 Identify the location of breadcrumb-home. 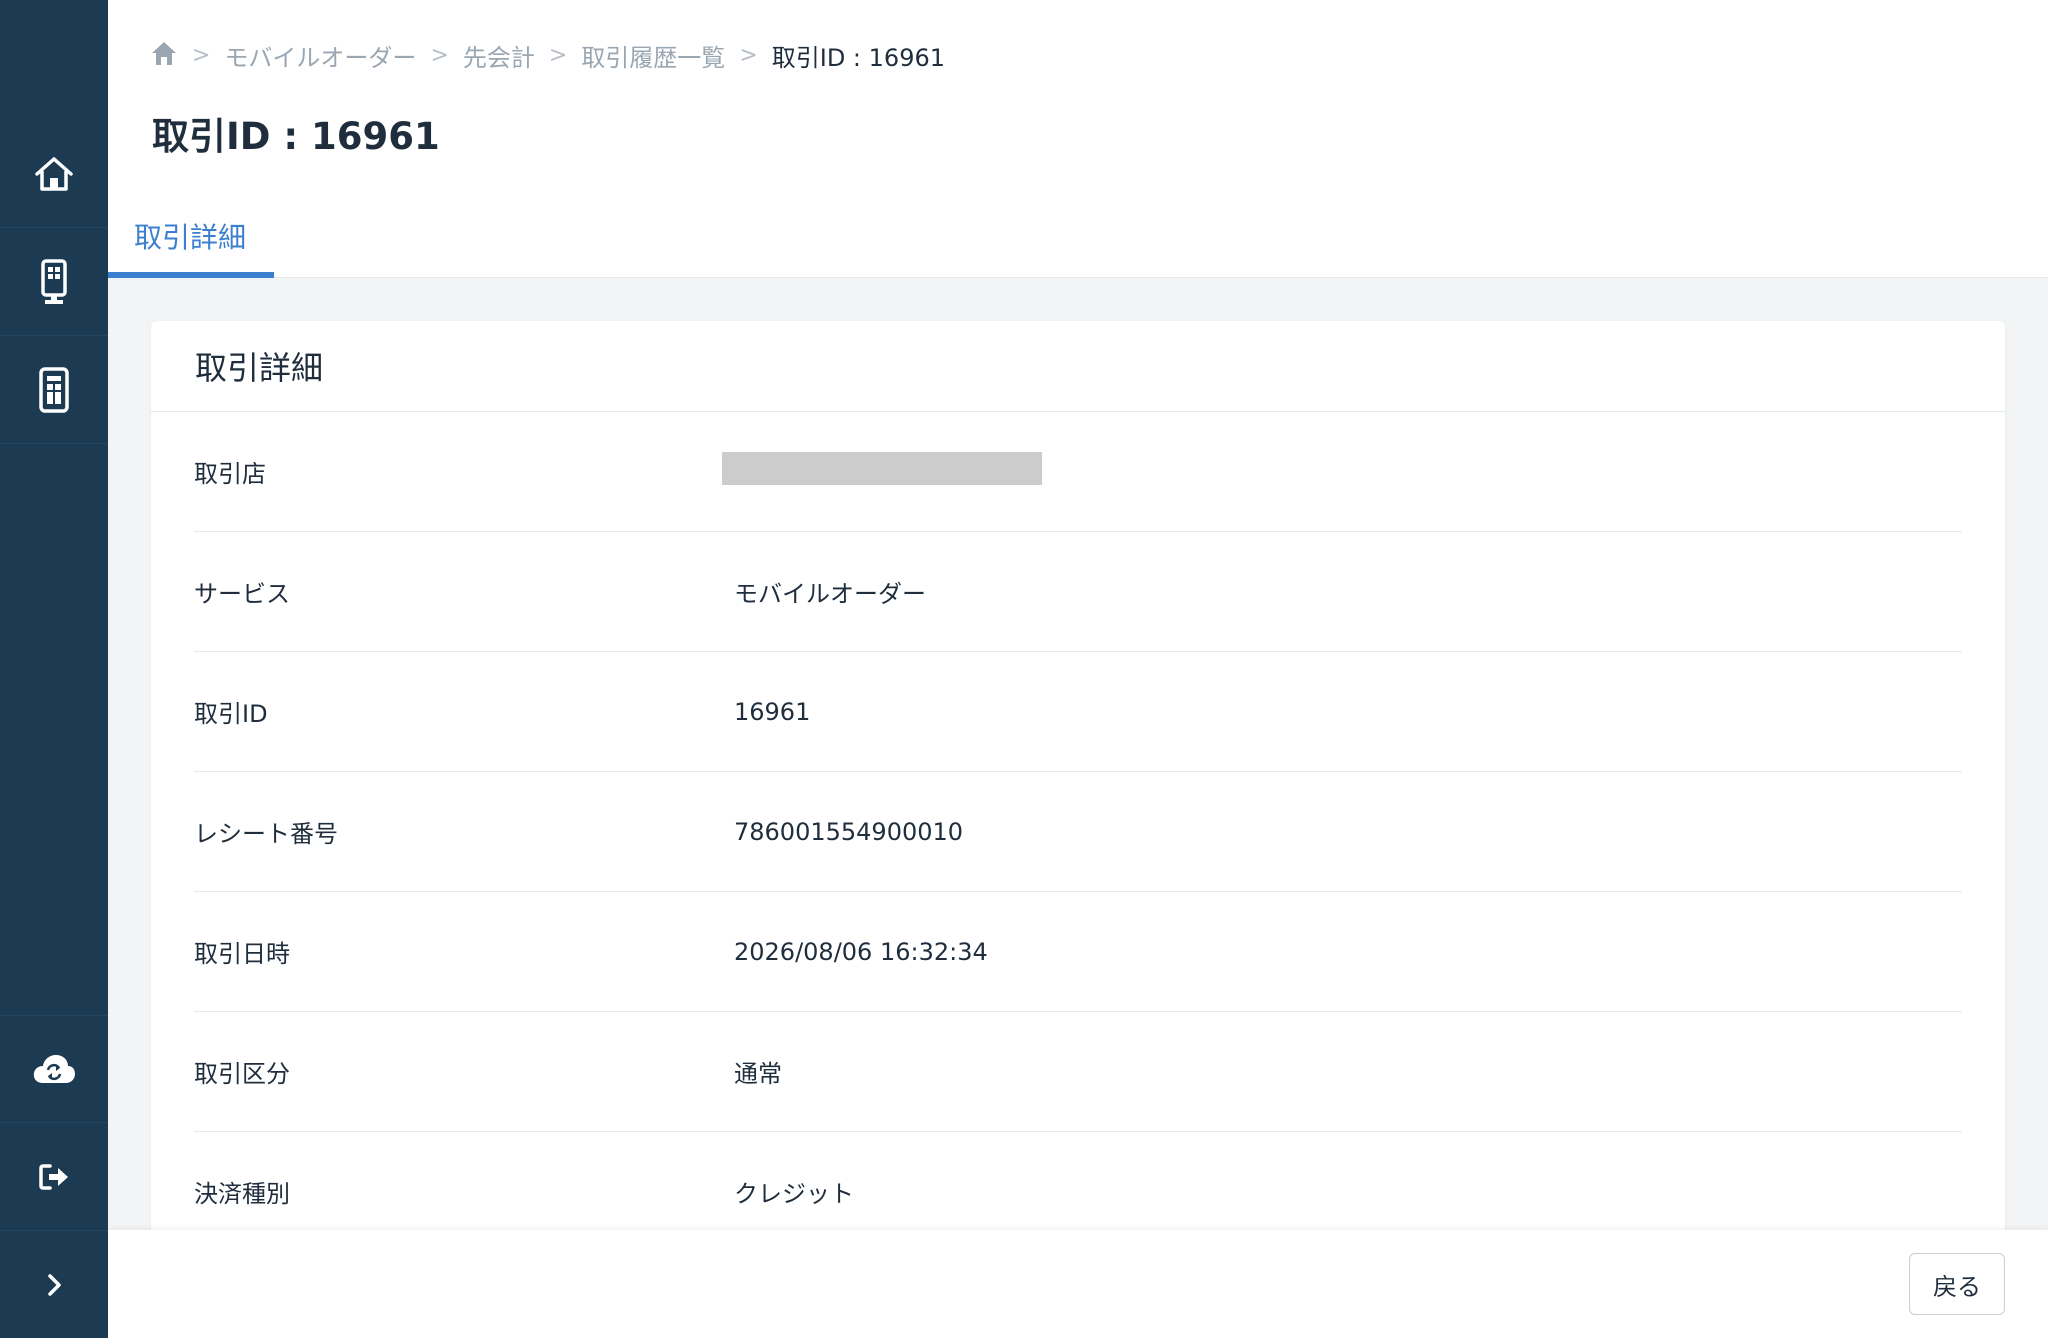
(164, 56).